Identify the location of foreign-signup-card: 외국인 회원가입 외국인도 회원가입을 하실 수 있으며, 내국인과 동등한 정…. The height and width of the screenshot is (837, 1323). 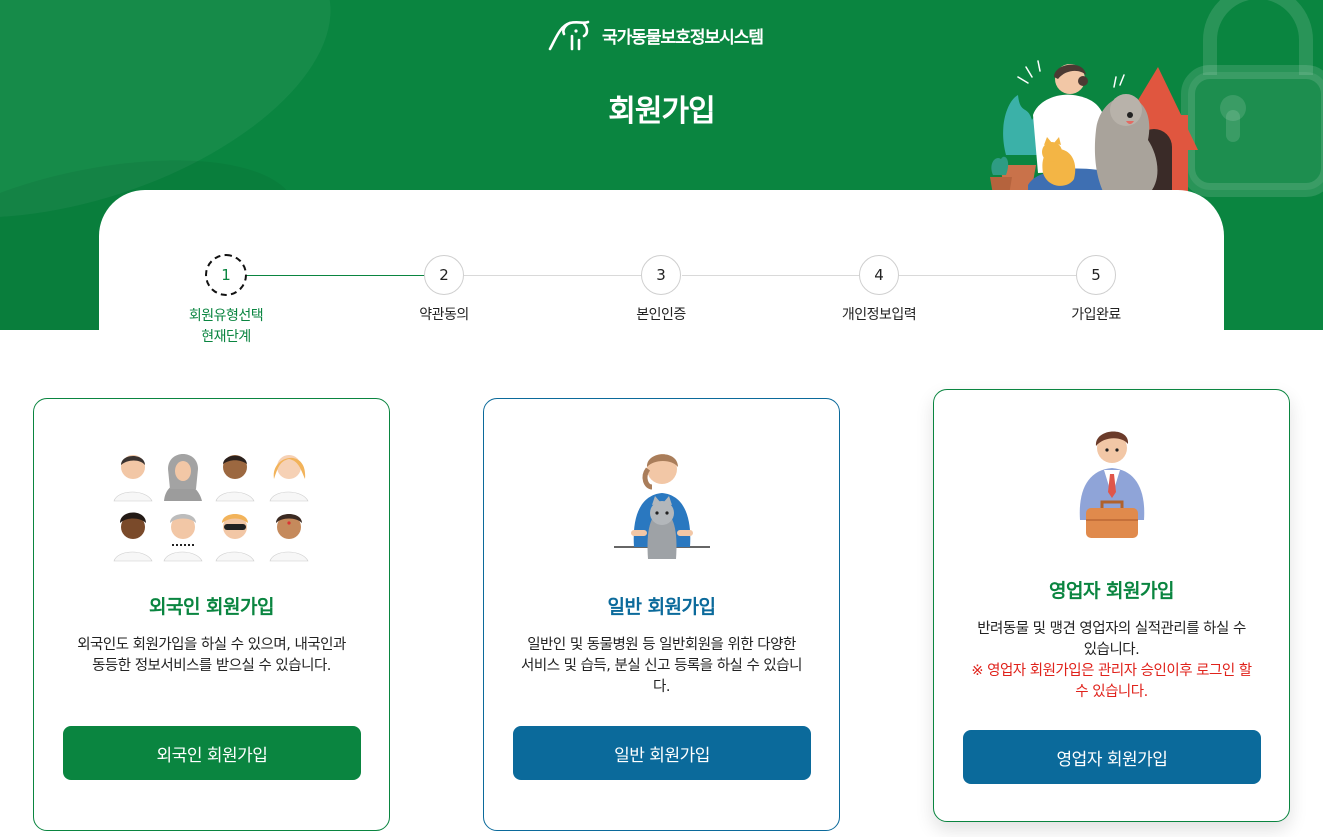
(211, 614).